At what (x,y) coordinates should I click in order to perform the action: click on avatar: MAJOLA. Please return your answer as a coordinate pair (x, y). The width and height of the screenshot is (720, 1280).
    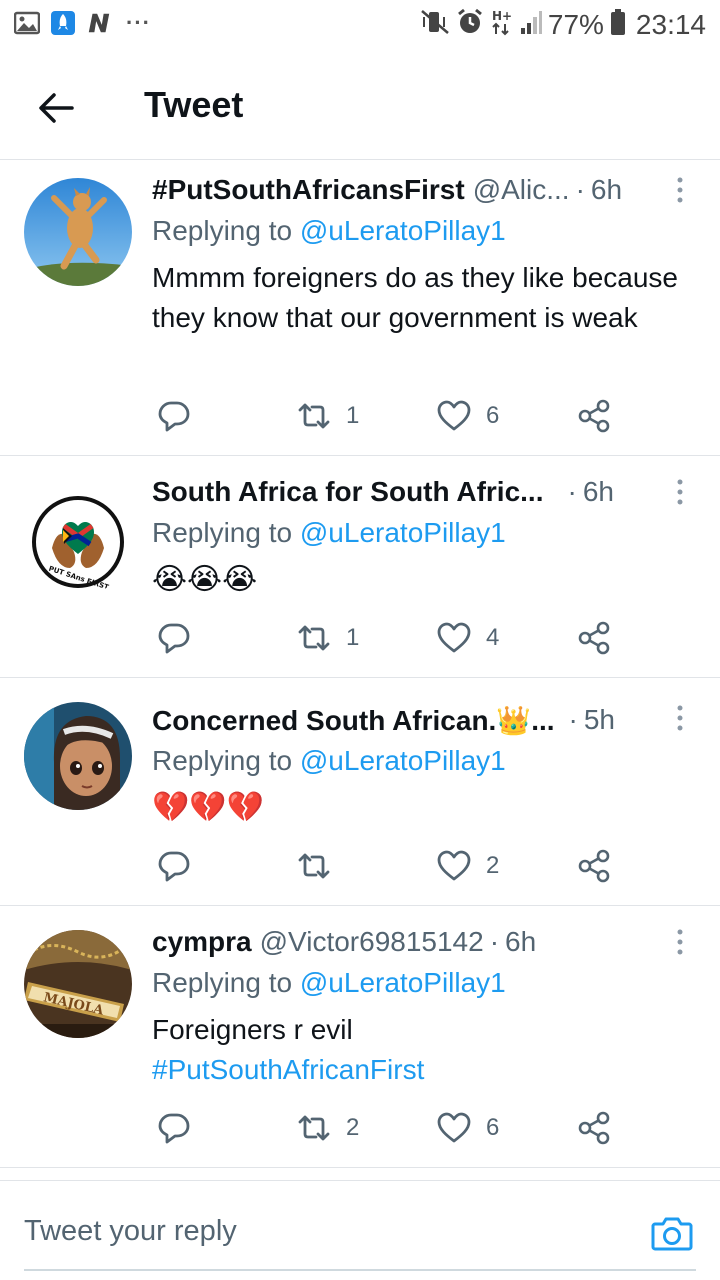
    Looking at the image, I should click on (78, 984).